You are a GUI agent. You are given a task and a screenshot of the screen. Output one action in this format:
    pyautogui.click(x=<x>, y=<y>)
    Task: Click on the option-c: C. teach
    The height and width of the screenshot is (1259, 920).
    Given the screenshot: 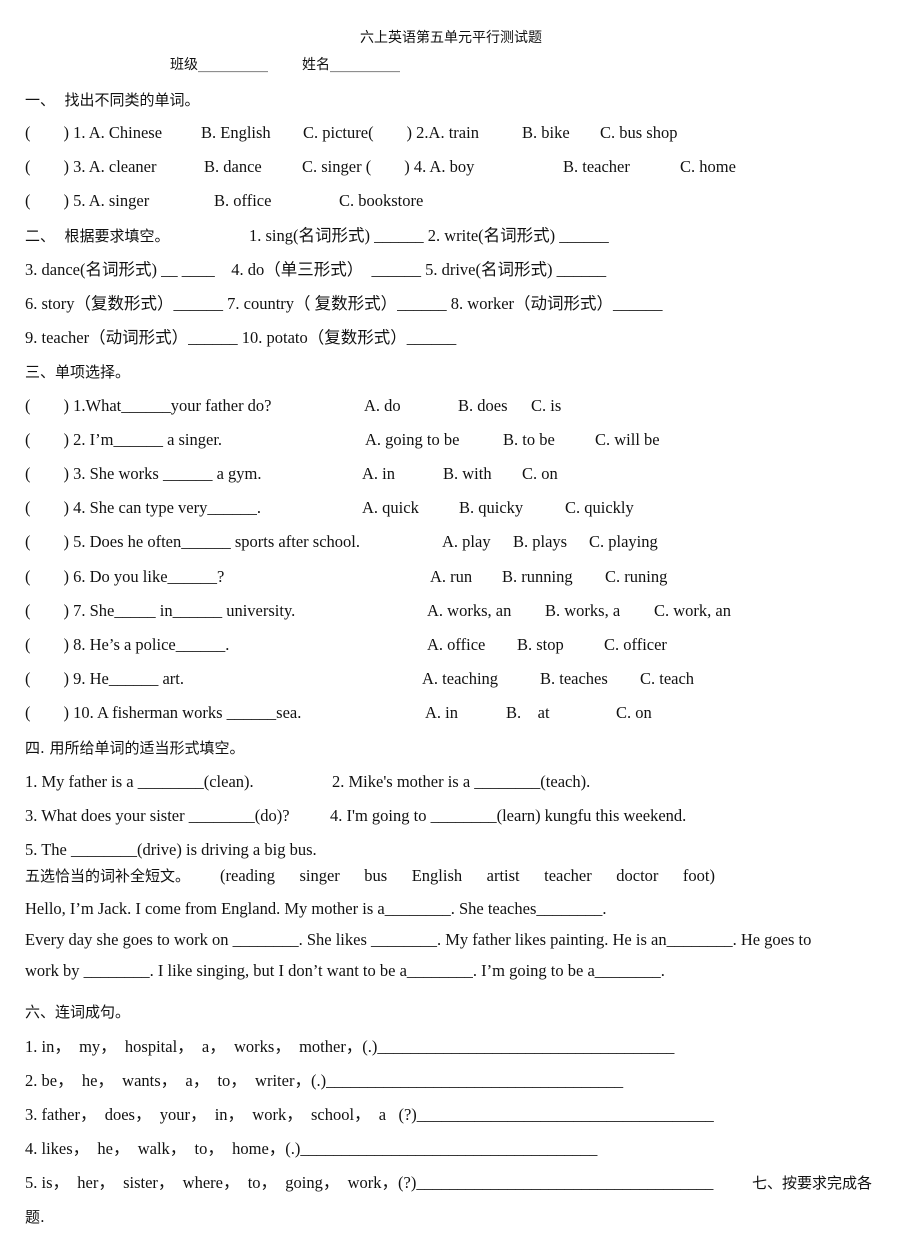 What is the action you would take?
    pyautogui.click(x=667, y=678)
    